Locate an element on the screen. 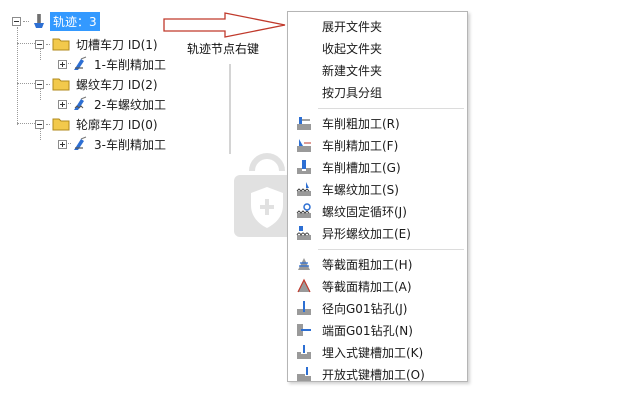 This screenshot has height=402, width=623. section-rough-icon is located at coordinates (304, 264).